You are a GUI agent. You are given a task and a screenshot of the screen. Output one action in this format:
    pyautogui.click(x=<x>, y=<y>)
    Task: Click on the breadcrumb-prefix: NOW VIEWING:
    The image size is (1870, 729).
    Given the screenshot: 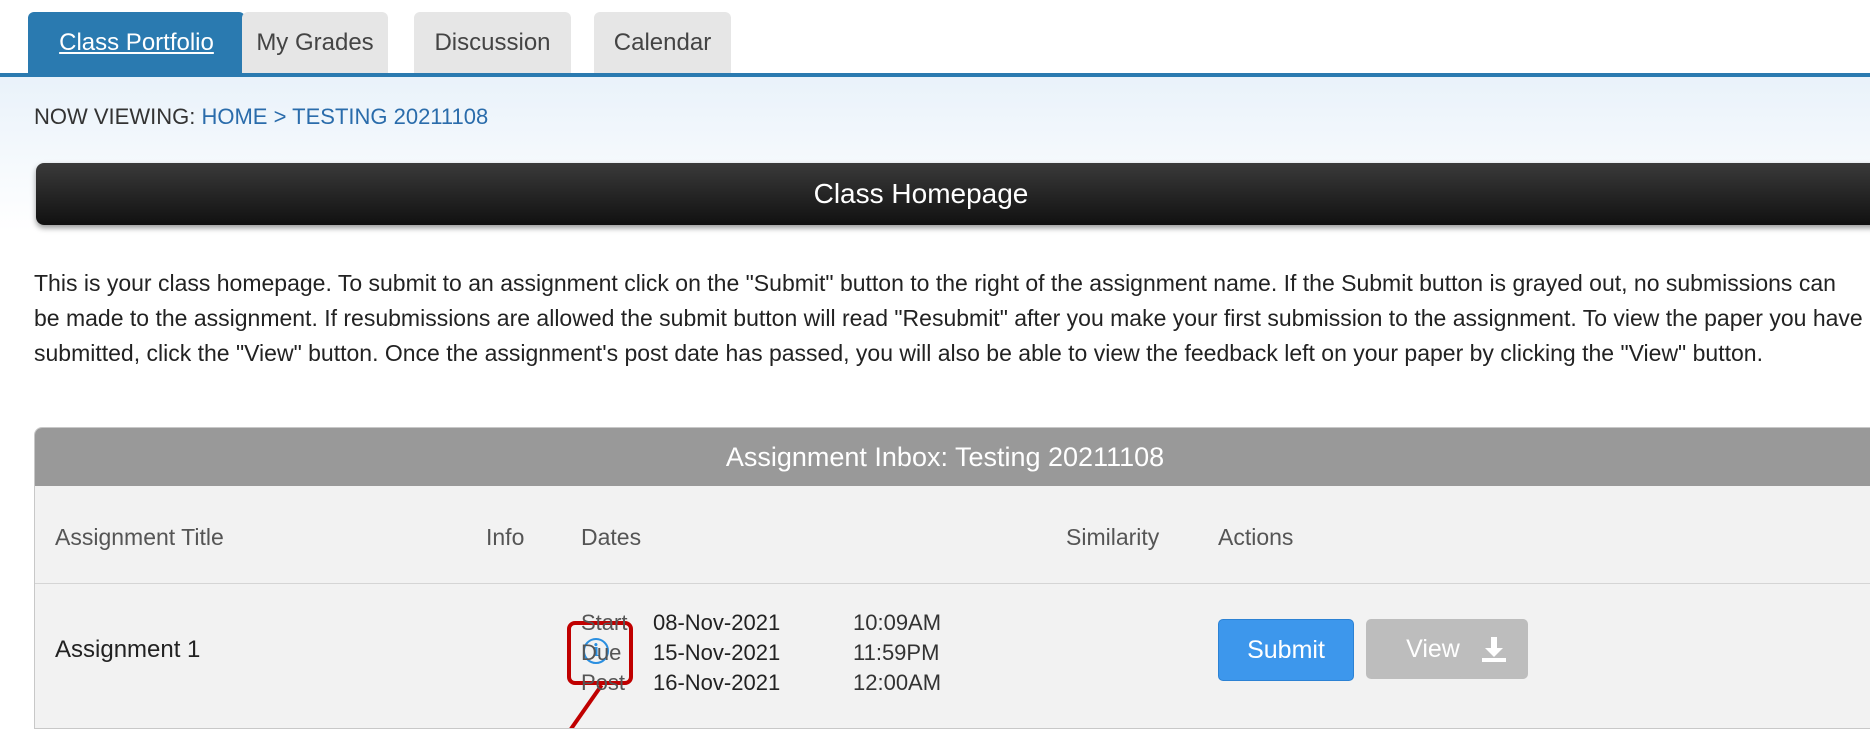 What is the action you would take?
    pyautogui.click(x=115, y=116)
    